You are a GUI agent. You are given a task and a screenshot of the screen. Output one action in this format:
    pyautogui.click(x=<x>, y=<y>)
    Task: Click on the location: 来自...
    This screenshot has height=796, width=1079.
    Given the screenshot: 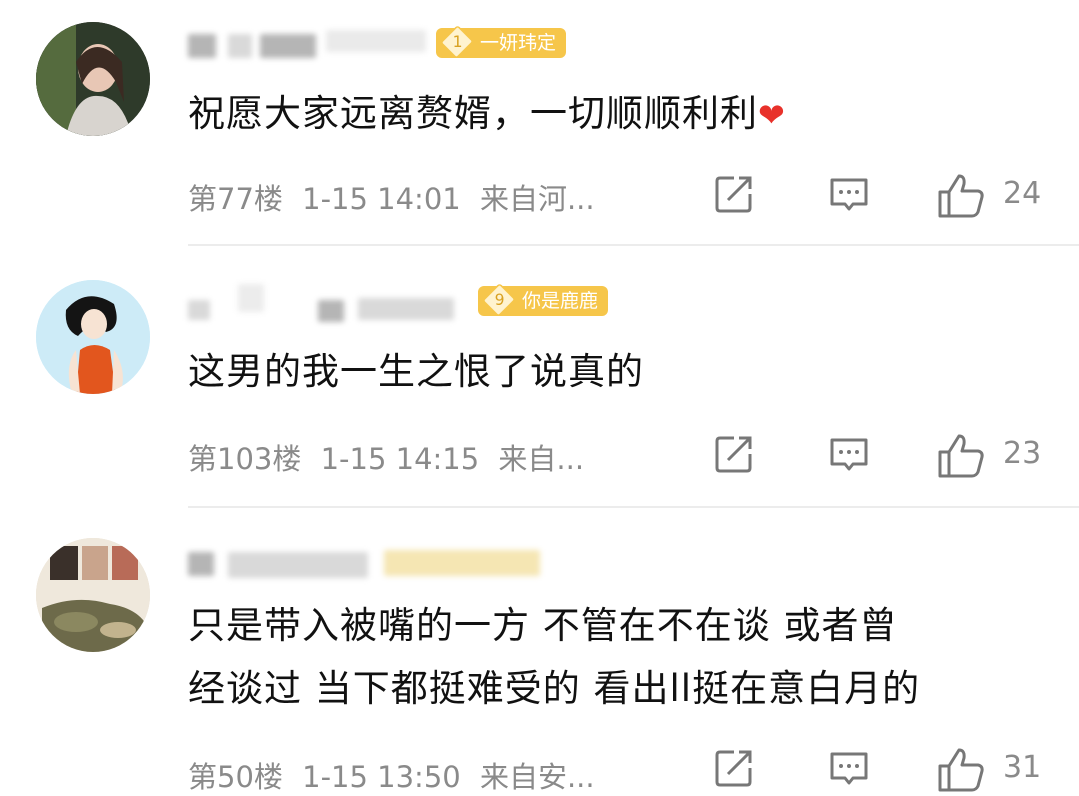 What is the action you would take?
    pyautogui.click(x=541, y=459)
    